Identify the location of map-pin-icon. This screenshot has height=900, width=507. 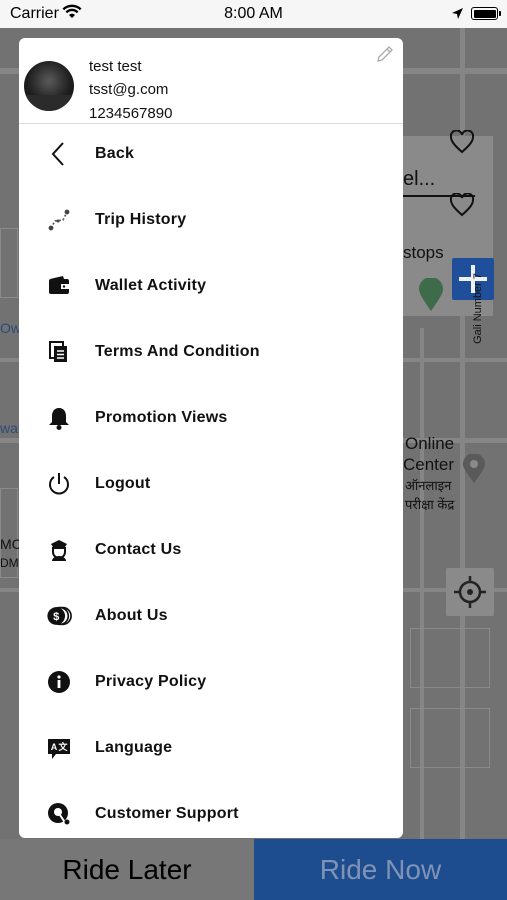
(431, 294).